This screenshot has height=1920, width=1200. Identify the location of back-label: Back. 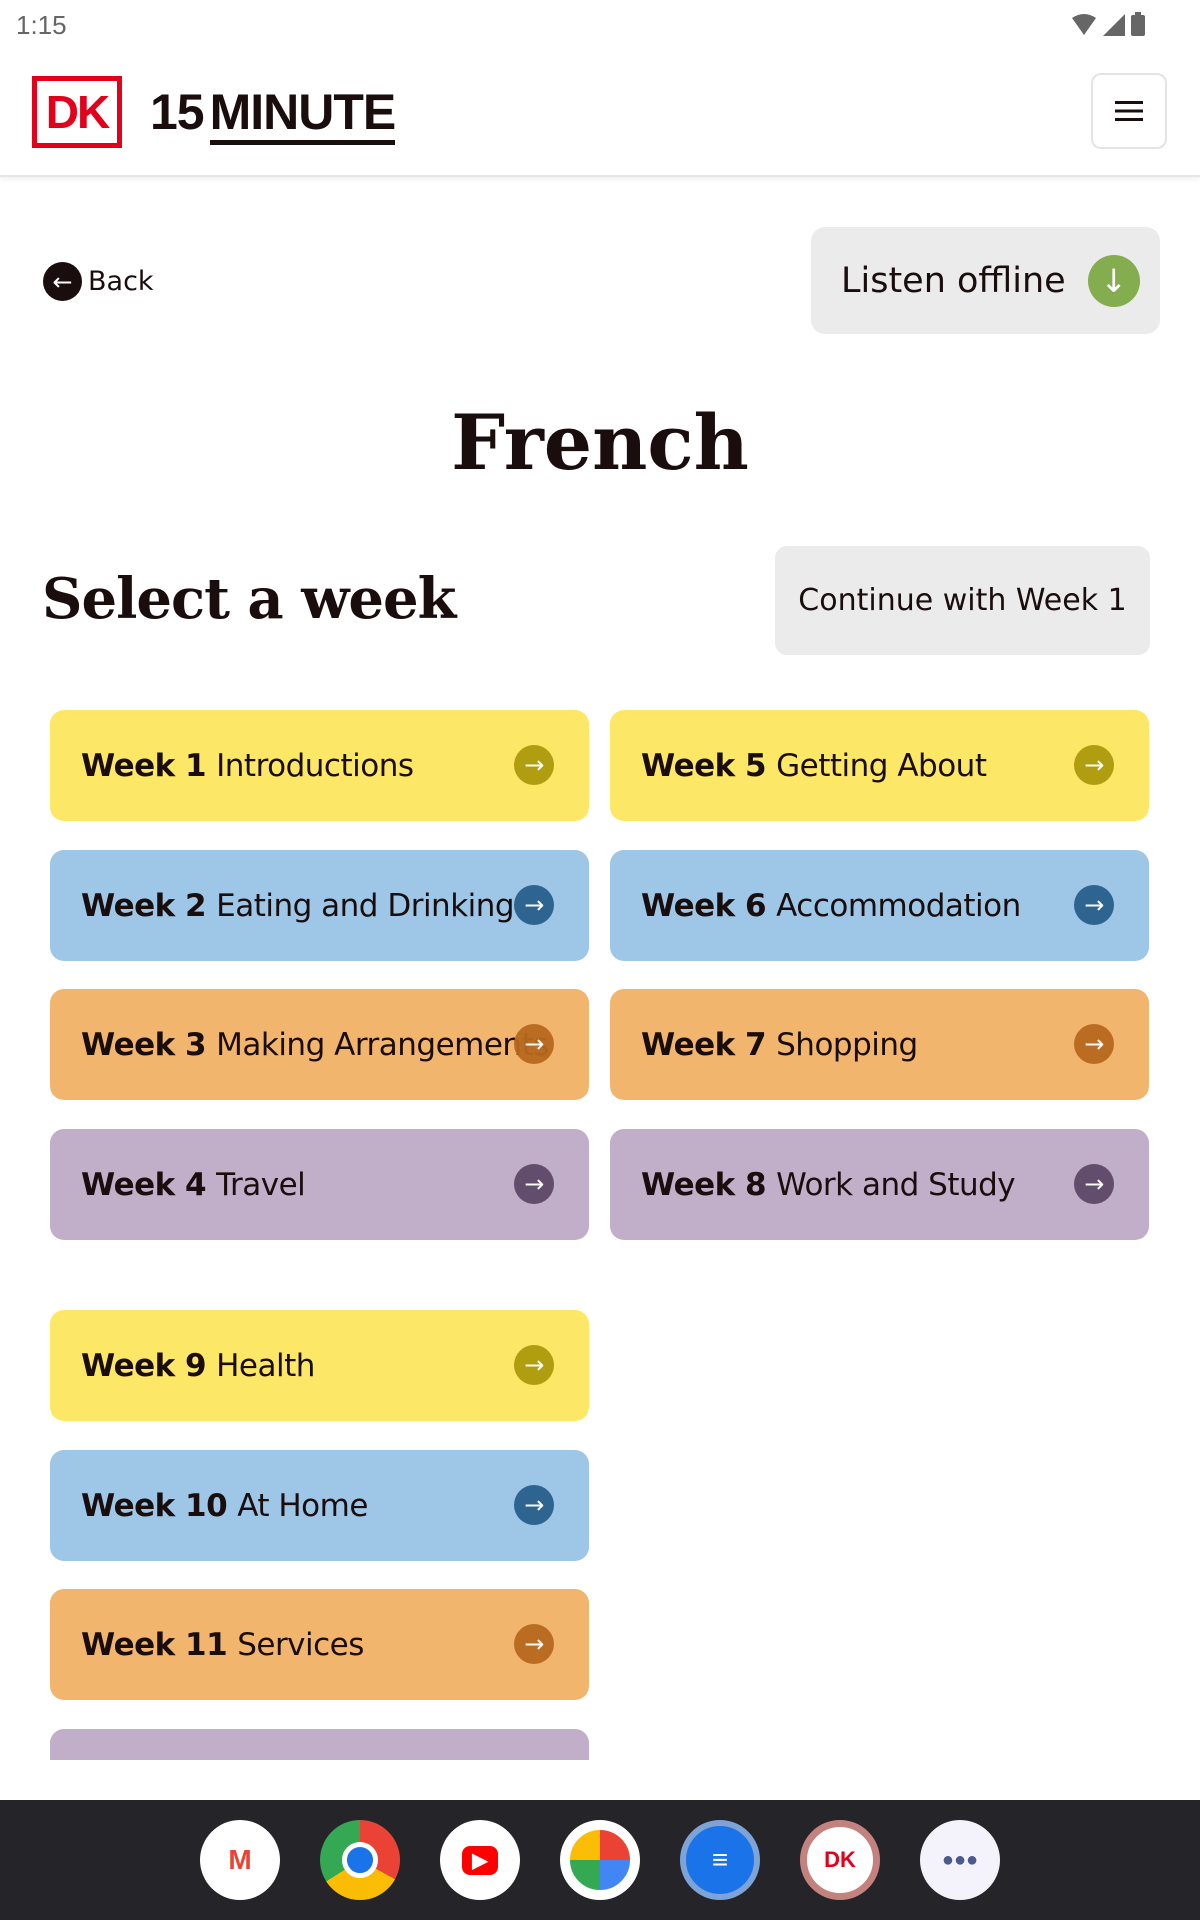
(121, 281).